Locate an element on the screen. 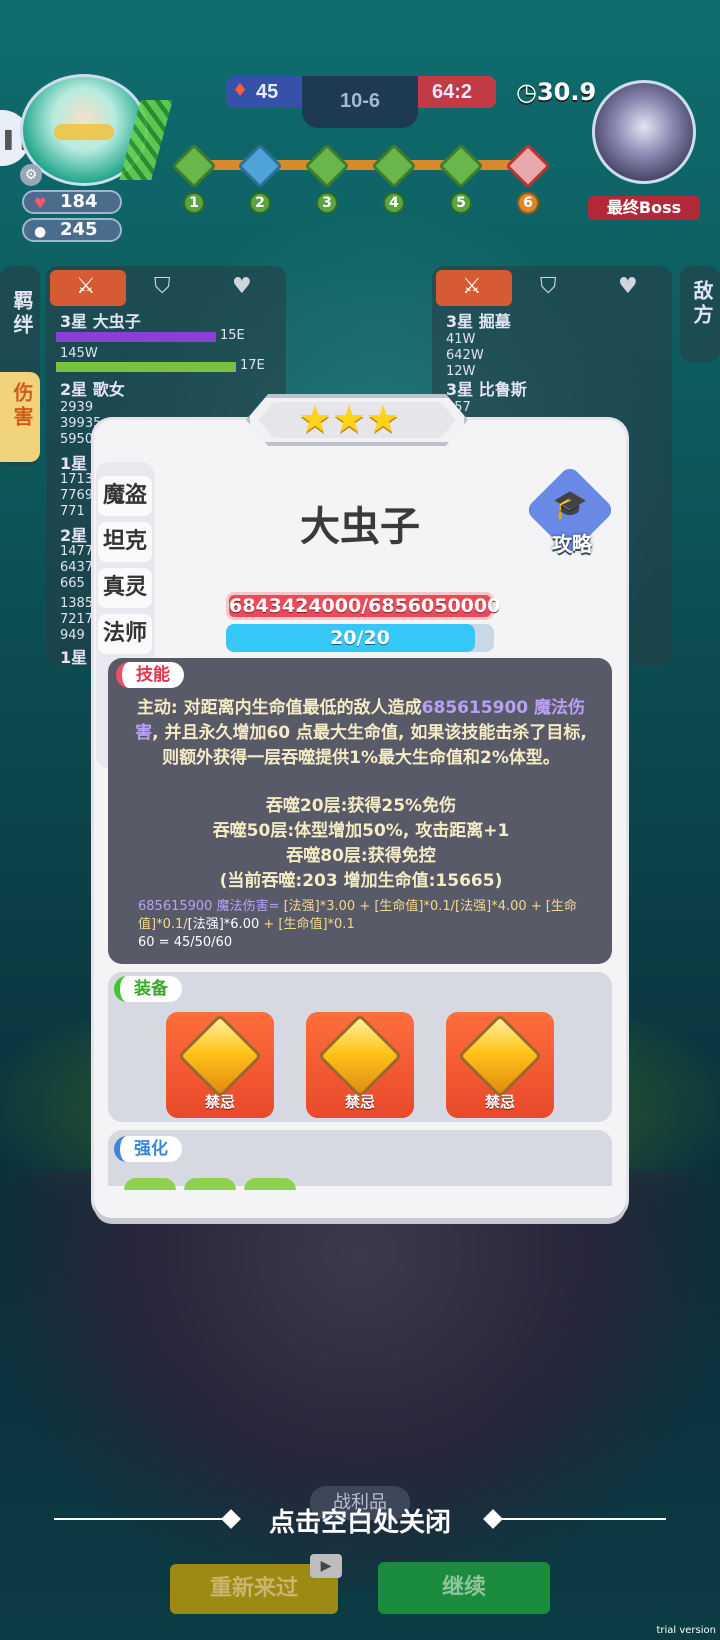 The height and width of the screenshot is (1640, 720). skill-line: (当前吞噬:203 增加生命值:15665) is located at coordinates (361, 881).